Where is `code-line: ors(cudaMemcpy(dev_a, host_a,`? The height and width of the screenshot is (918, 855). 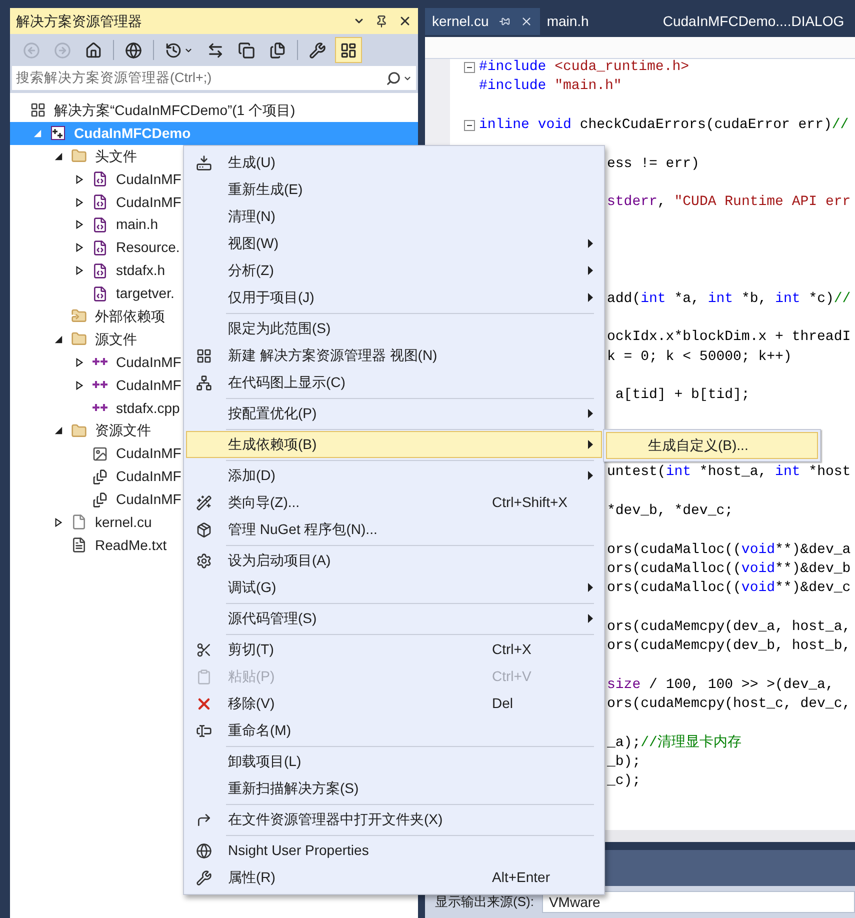
code-line: ors(cudaMemcpy(dev_a, host_a, is located at coordinates (729, 627).